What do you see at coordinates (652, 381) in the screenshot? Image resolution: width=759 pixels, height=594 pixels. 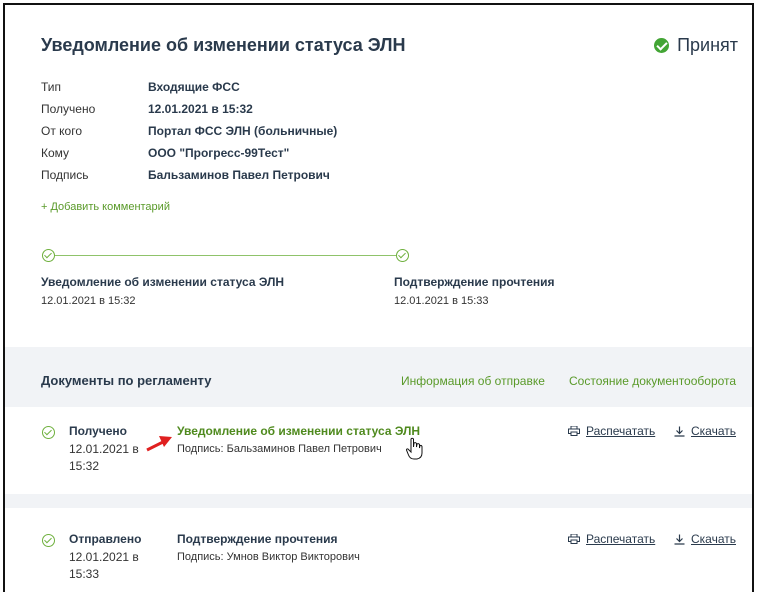 I see `tab-workflow-status: Состояние документооборота` at bounding box center [652, 381].